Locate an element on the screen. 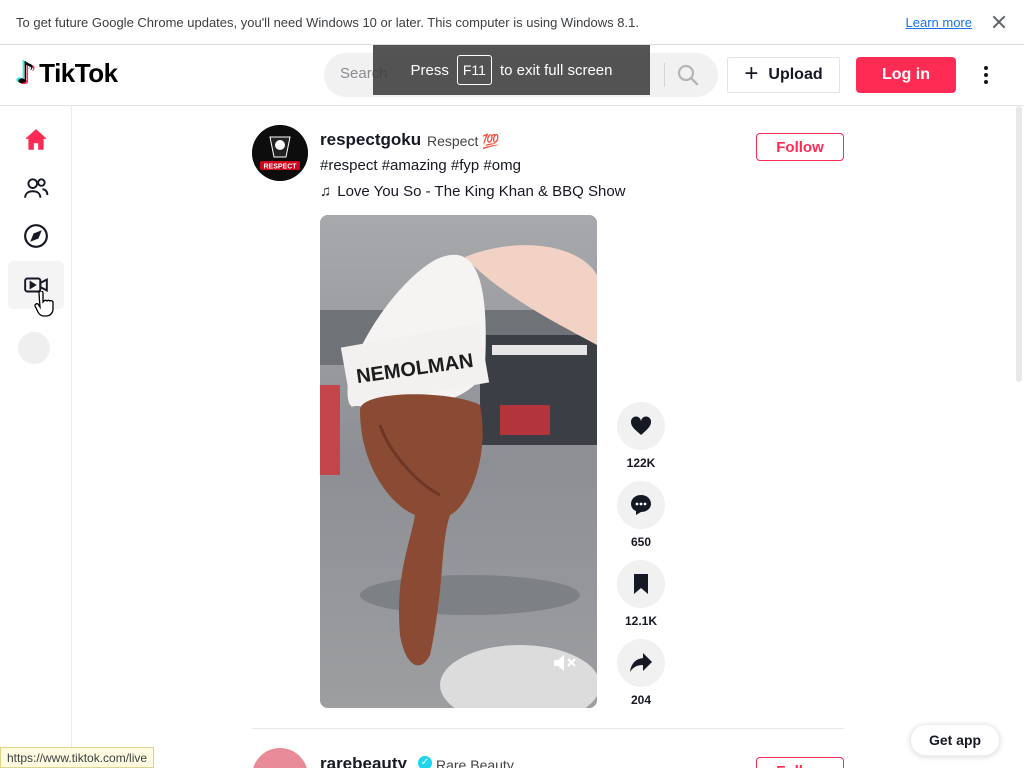 This screenshot has height=768, width=1024. compass-icon is located at coordinates (36, 236).